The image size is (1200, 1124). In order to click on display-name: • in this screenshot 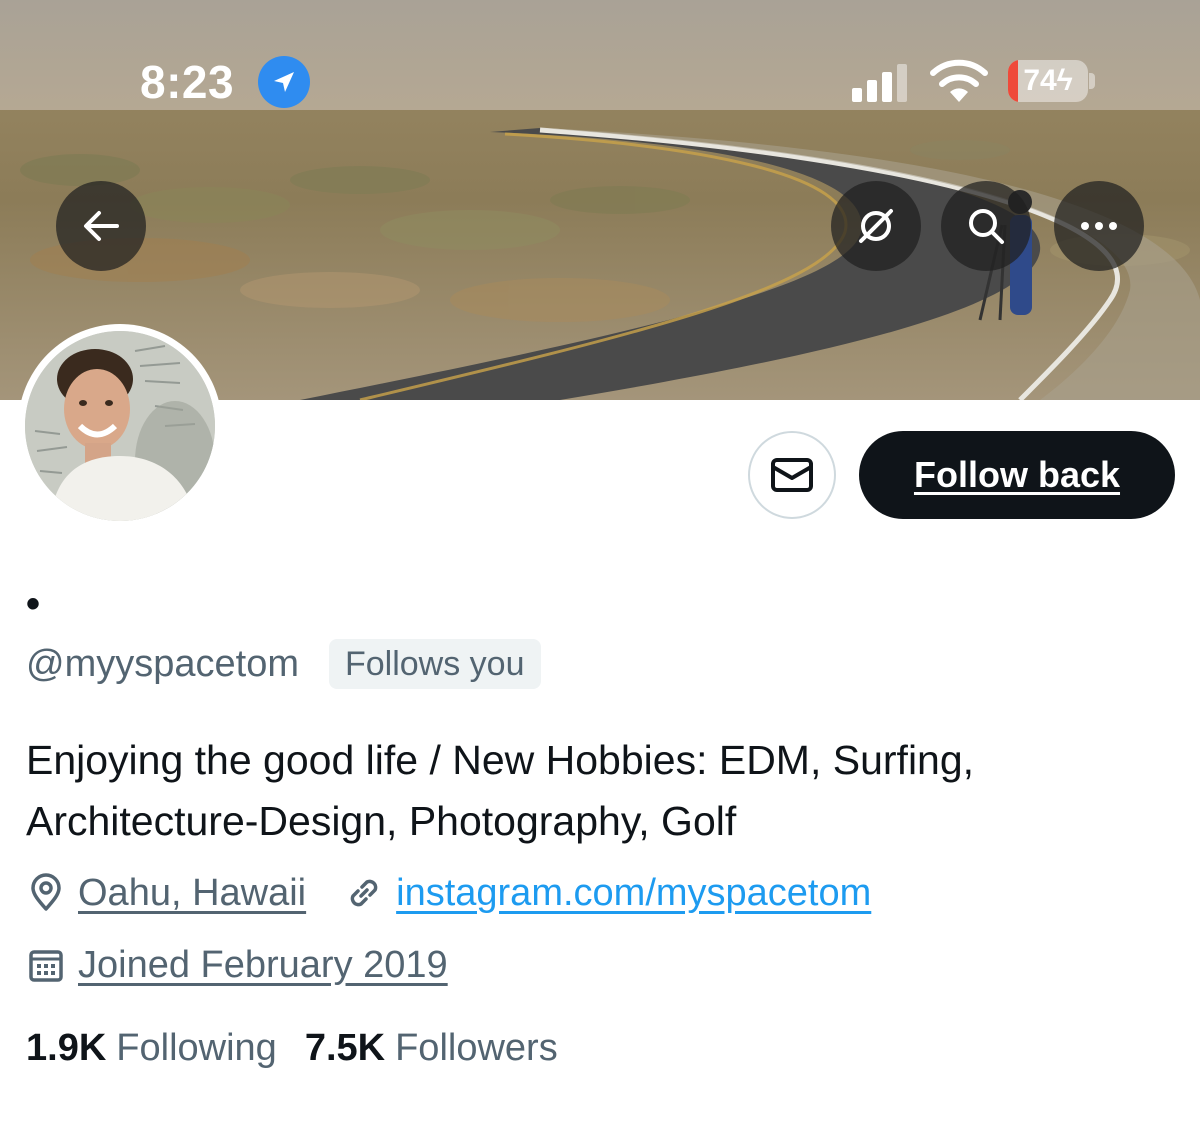, I will do `click(33, 604)`.